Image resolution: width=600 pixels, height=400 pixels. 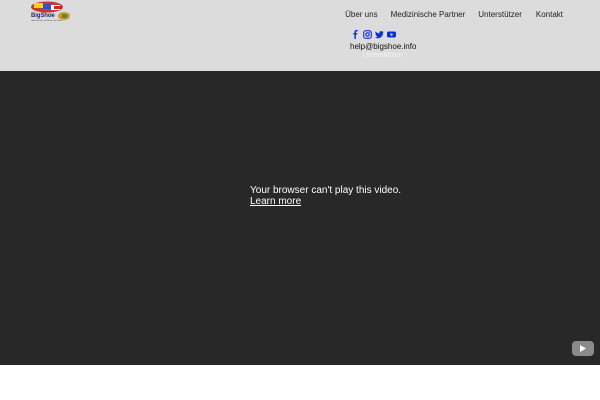 I want to click on video-error-message: Your browser can't play this video., so click(x=326, y=190).